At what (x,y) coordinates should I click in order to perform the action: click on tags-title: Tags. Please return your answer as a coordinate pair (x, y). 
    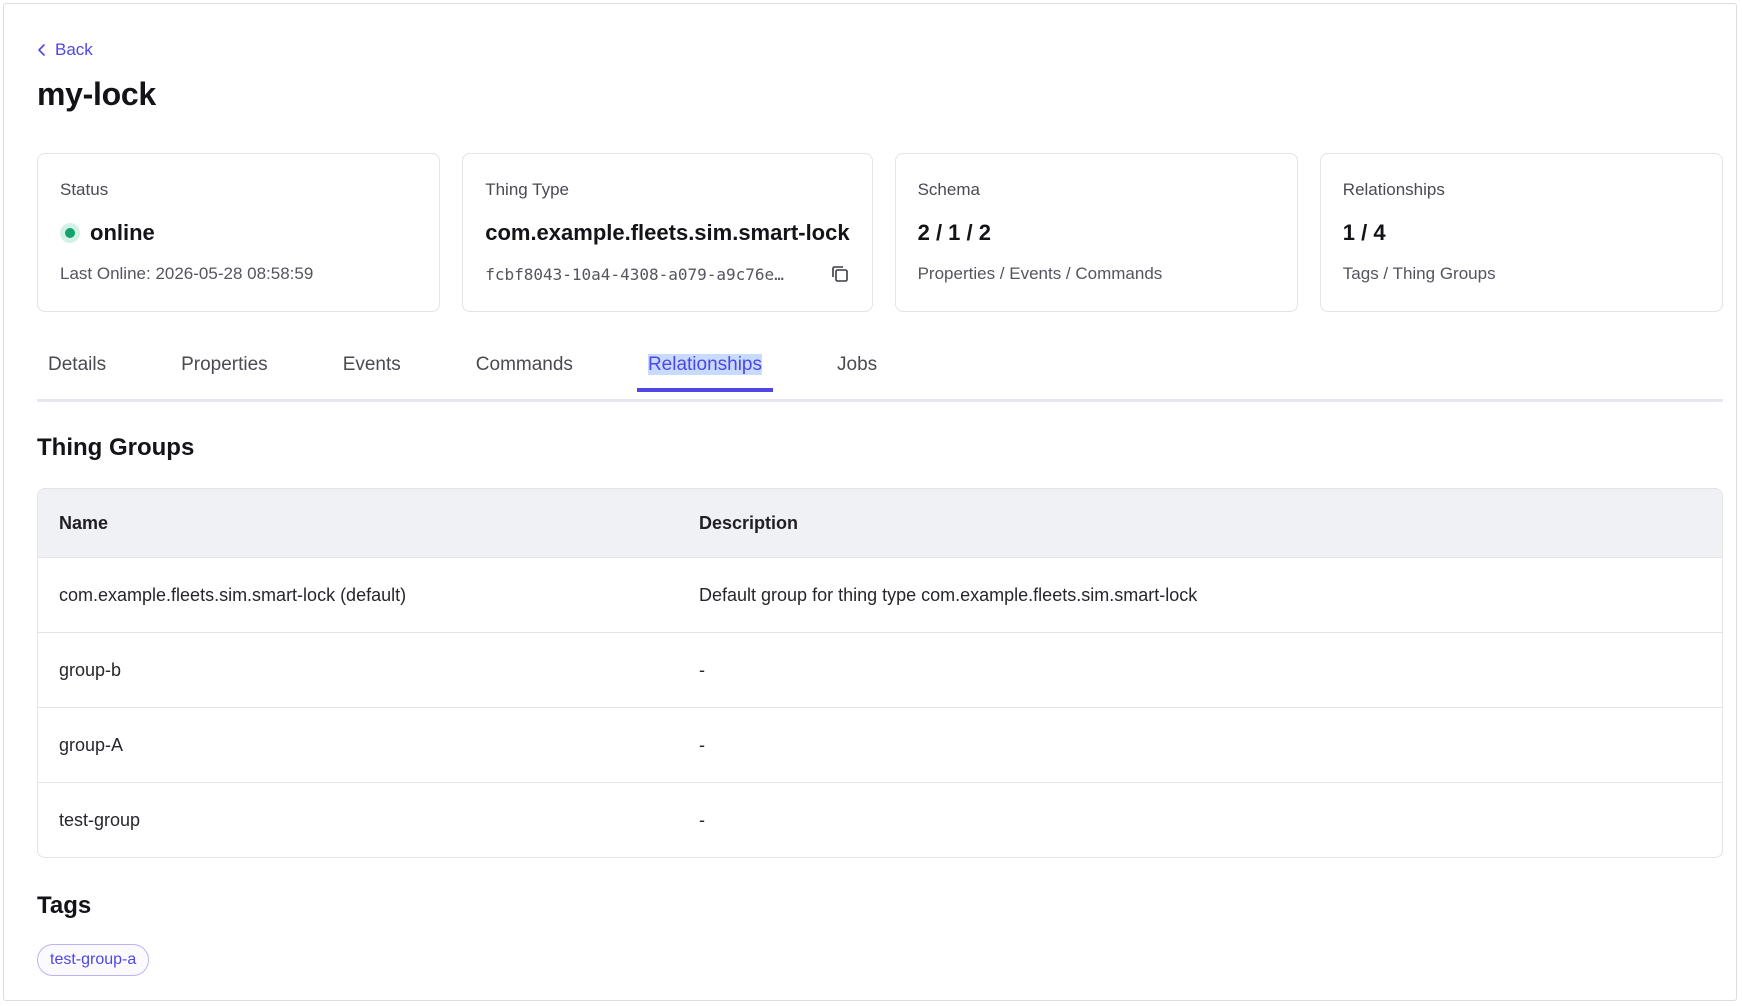
    Looking at the image, I should click on (64, 905).